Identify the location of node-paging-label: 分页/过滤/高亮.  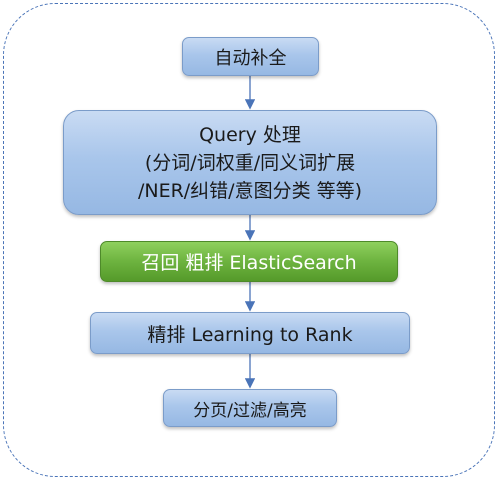
(250, 410).